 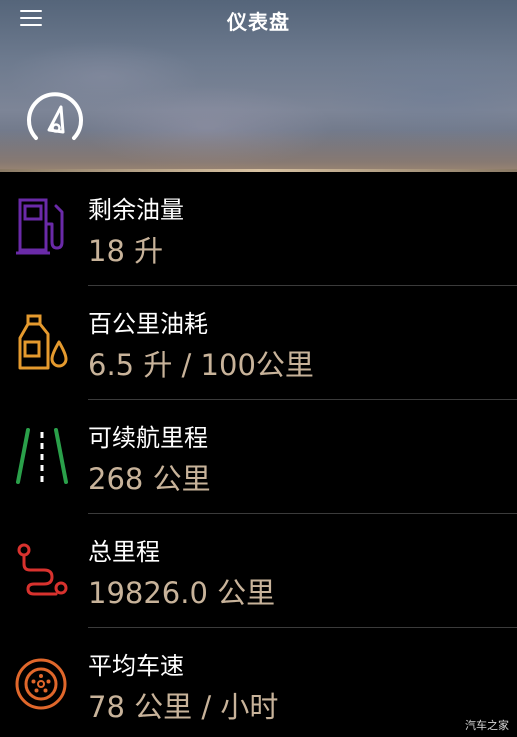 I want to click on item-value: 268 公里, so click(x=149, y=479).